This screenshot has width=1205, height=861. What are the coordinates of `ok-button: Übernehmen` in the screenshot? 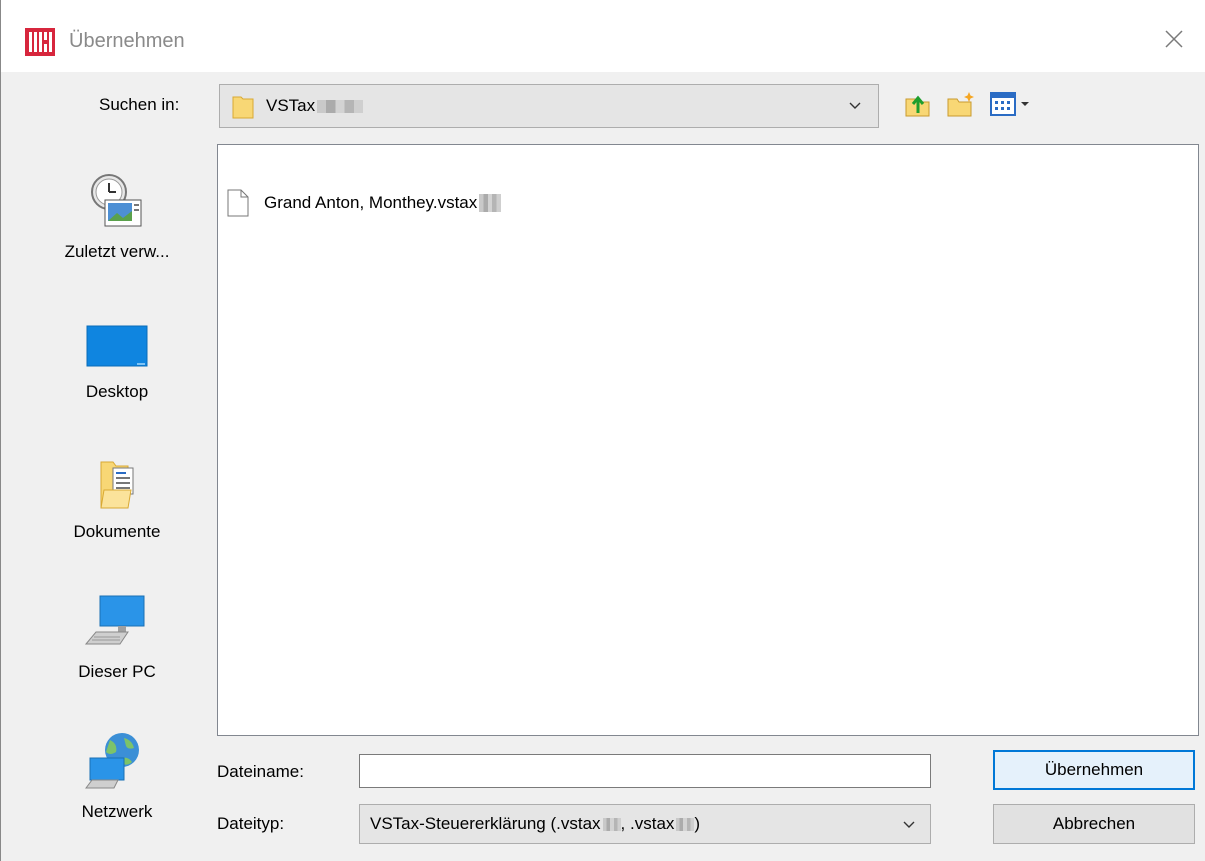 It's located at (1094, 770).